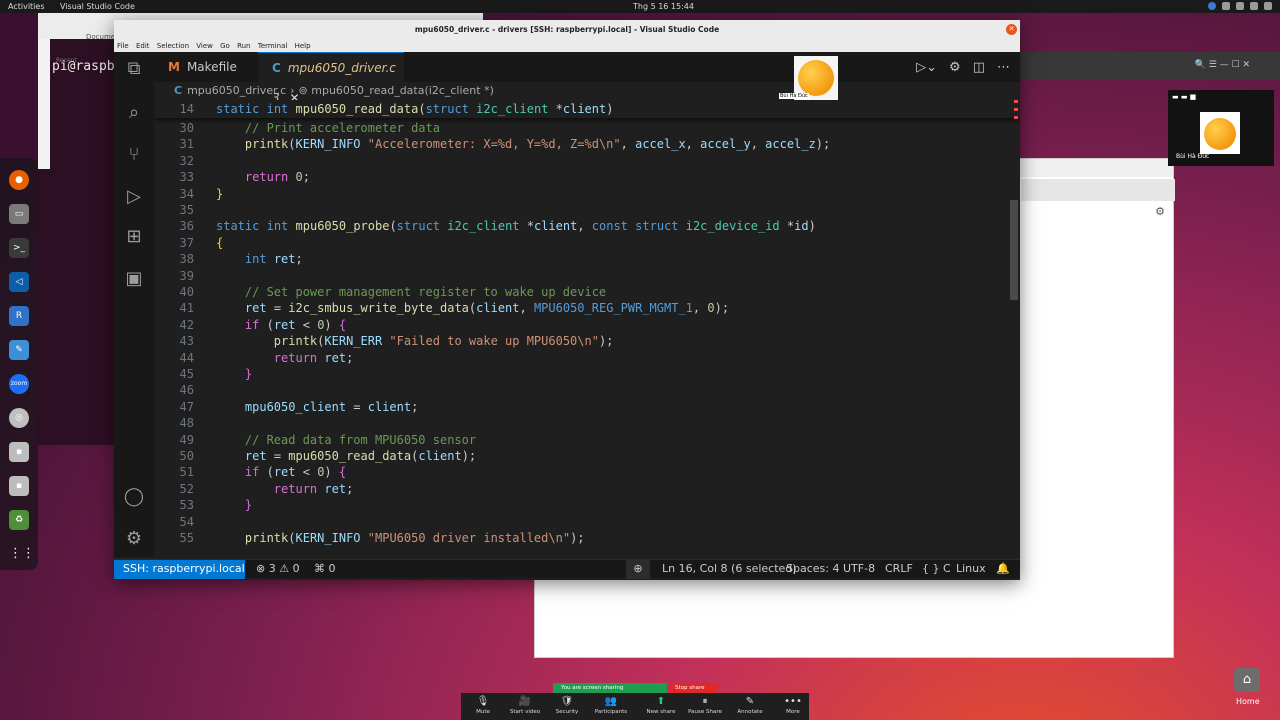 This screenshot has width=1280, height=720. Describe the element at coordinates (587, 505) in the screenshot. I see `code-line: 53 }` at that location.